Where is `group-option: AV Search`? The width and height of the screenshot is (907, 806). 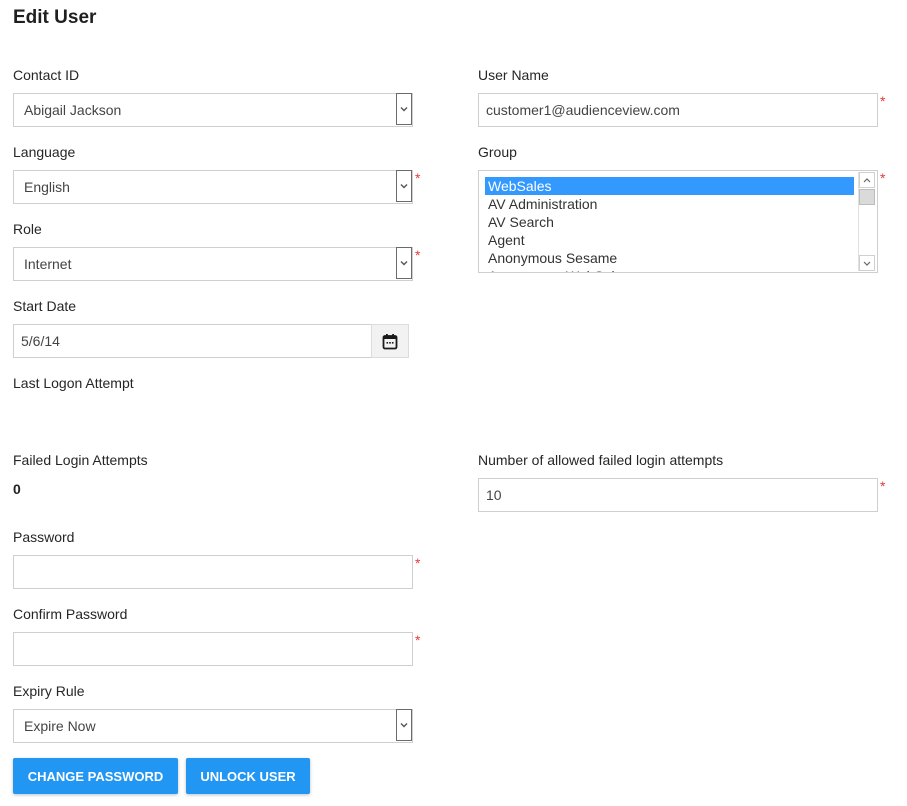
group-option: AV Search is located at coordinates (669, 222).